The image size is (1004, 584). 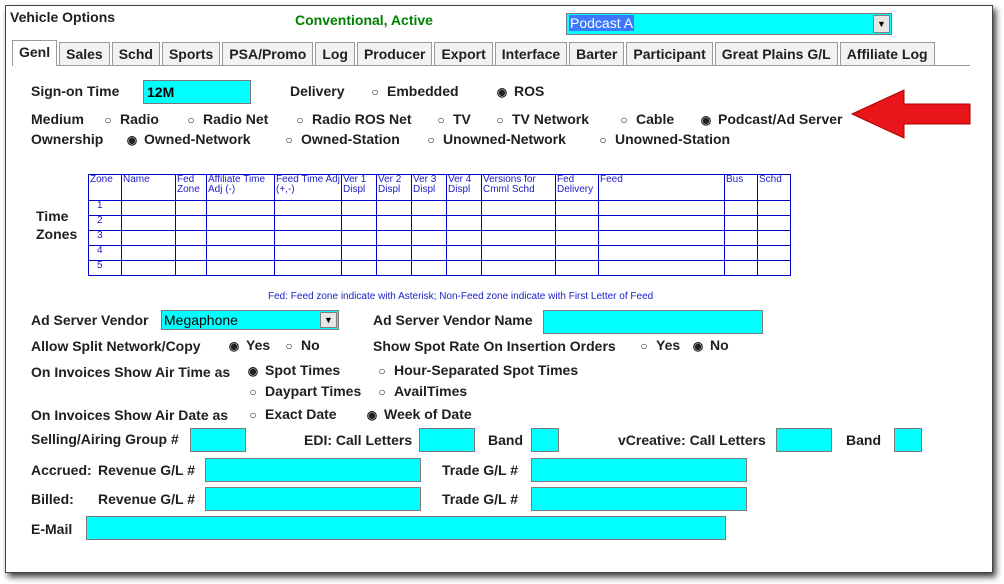 I want to click on vcreative-band-input, so click(x=908, y=440).